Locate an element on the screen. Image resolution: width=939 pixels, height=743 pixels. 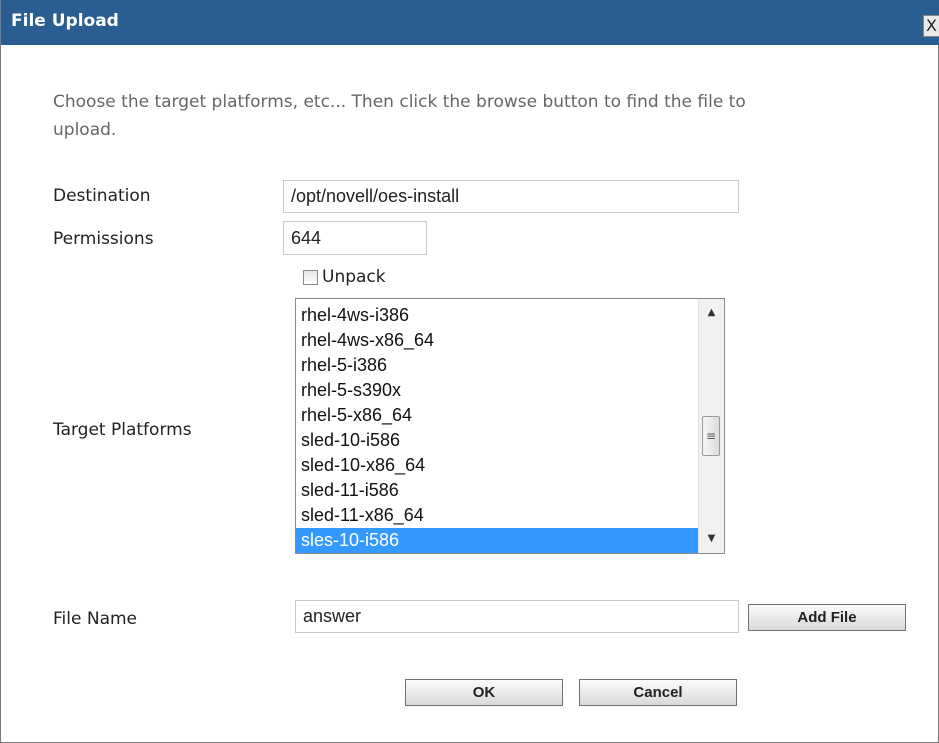
list-item: rhel-4ws-i386 is located at coordinates (497, 315).